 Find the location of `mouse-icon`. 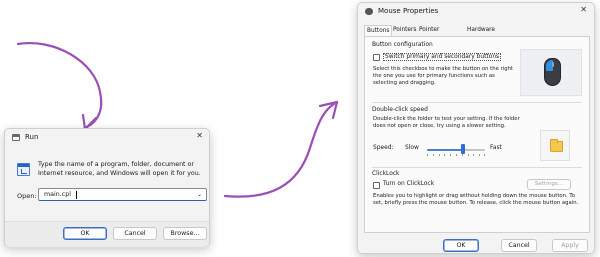

mouse-icon is located at coordinates (369, 11).